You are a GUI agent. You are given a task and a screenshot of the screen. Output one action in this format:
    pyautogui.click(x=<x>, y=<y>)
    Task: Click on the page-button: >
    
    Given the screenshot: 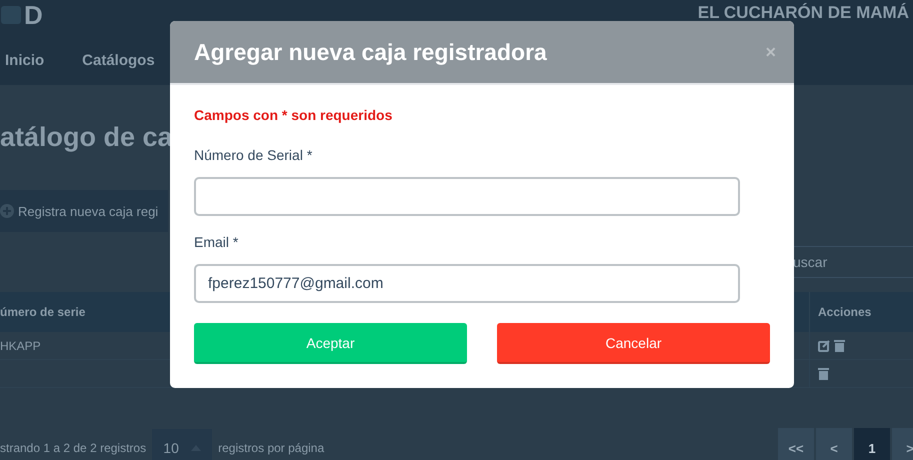 What is the action you would take?
    pyautogui.click(x=902, y=444)
    